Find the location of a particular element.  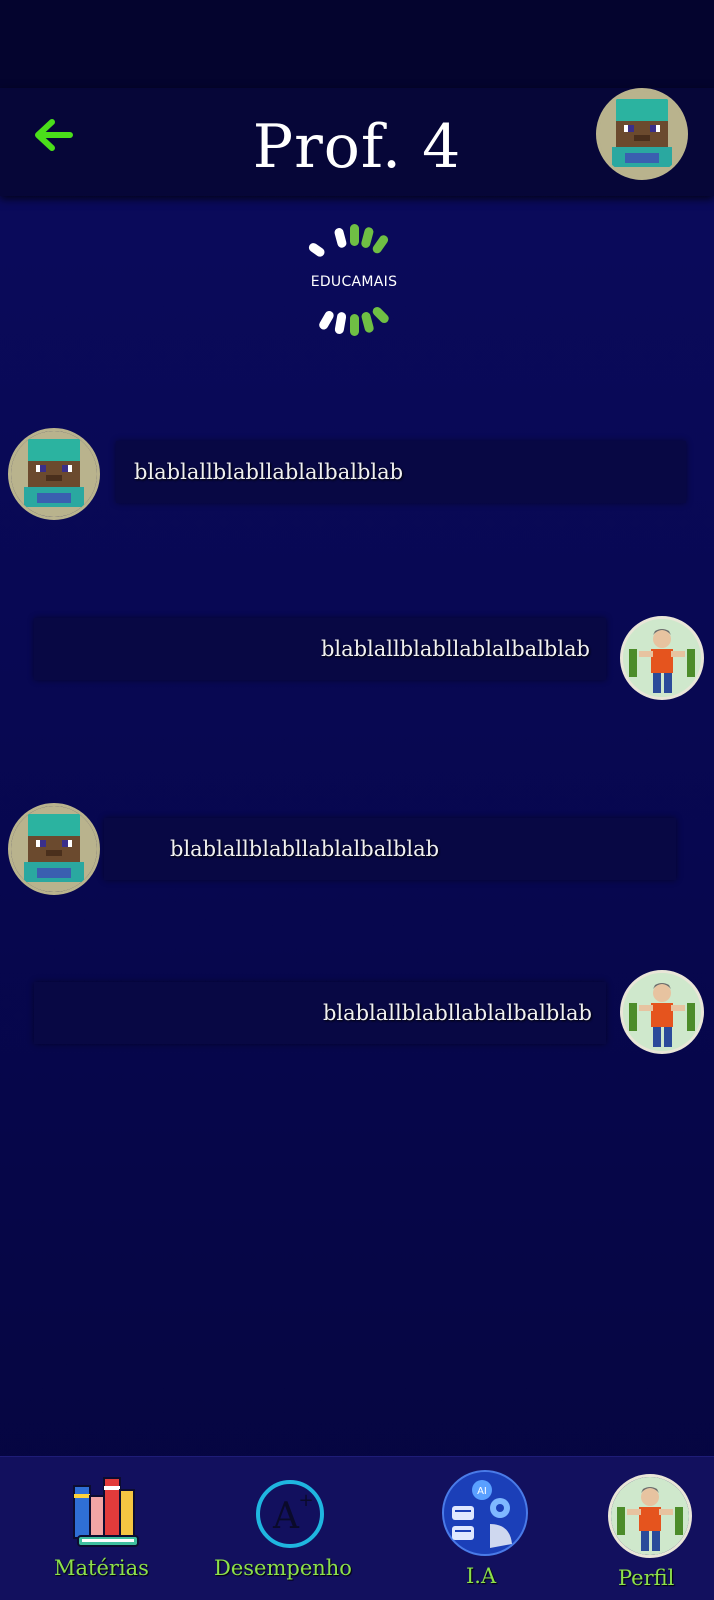

grade-a-plus-icon: A + is located at coordinates (290, 1514).